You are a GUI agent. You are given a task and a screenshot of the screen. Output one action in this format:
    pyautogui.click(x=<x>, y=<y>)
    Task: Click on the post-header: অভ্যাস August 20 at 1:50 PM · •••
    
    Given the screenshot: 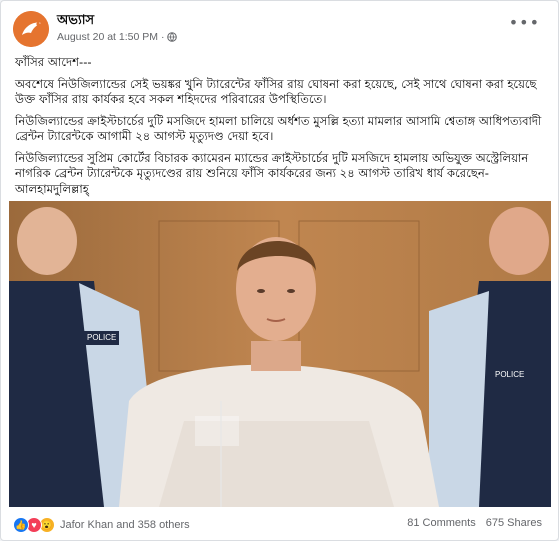 What is the action you would take?
    pyautogui.click(x=280, y=29)
    